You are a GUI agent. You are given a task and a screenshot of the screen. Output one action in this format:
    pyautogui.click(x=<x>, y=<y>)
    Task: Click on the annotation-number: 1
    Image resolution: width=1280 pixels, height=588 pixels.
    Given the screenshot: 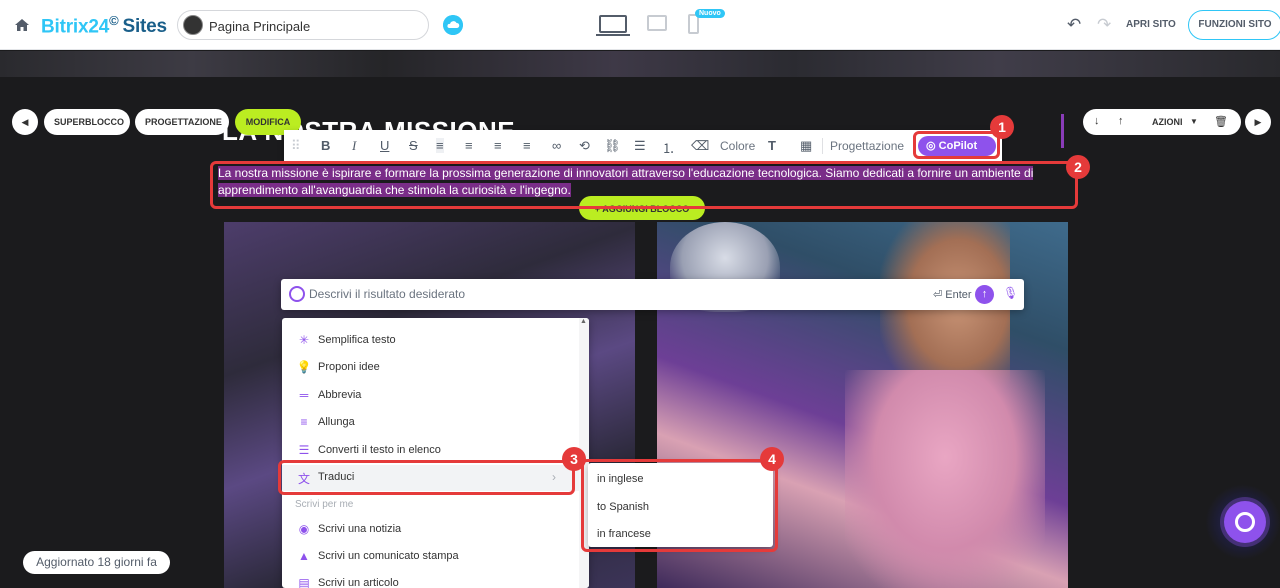 What is the action you would take?
    pyautogui.click(x=1002, y=127)
    